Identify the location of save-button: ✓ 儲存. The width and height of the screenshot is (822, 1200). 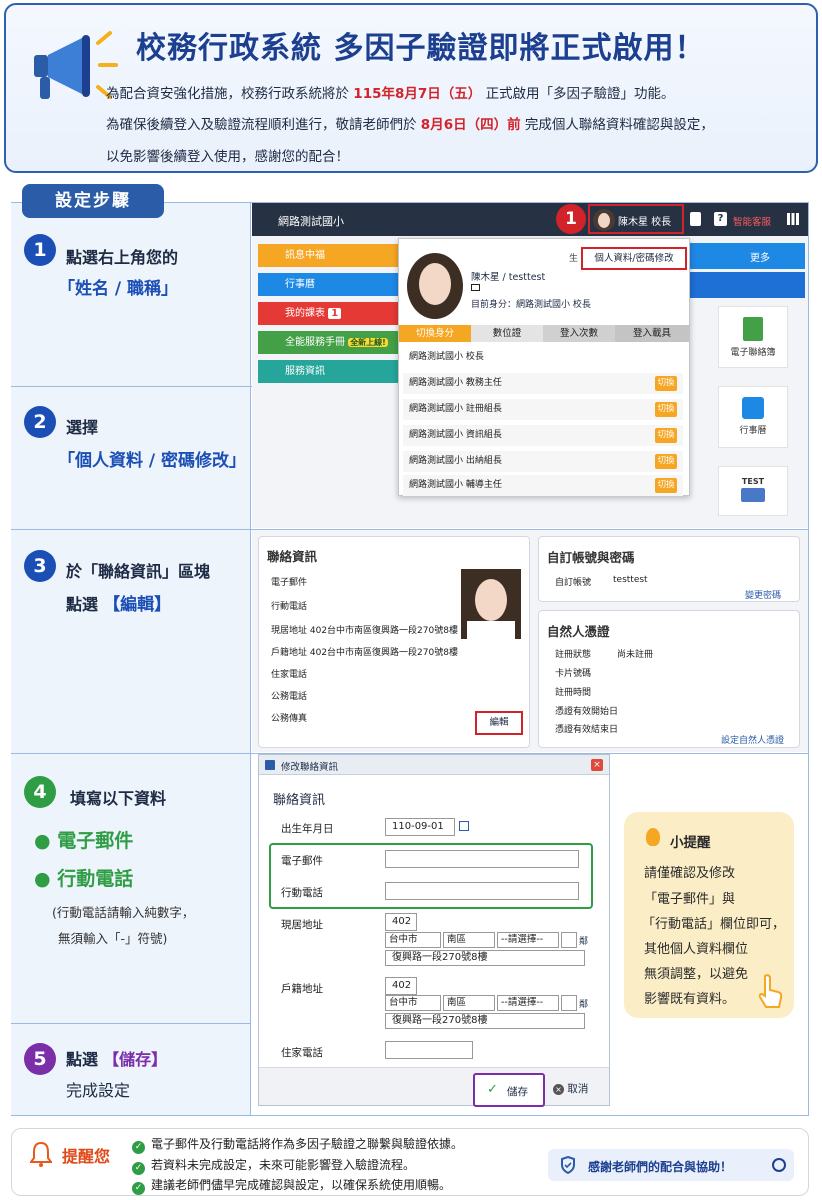
(509, 1090).